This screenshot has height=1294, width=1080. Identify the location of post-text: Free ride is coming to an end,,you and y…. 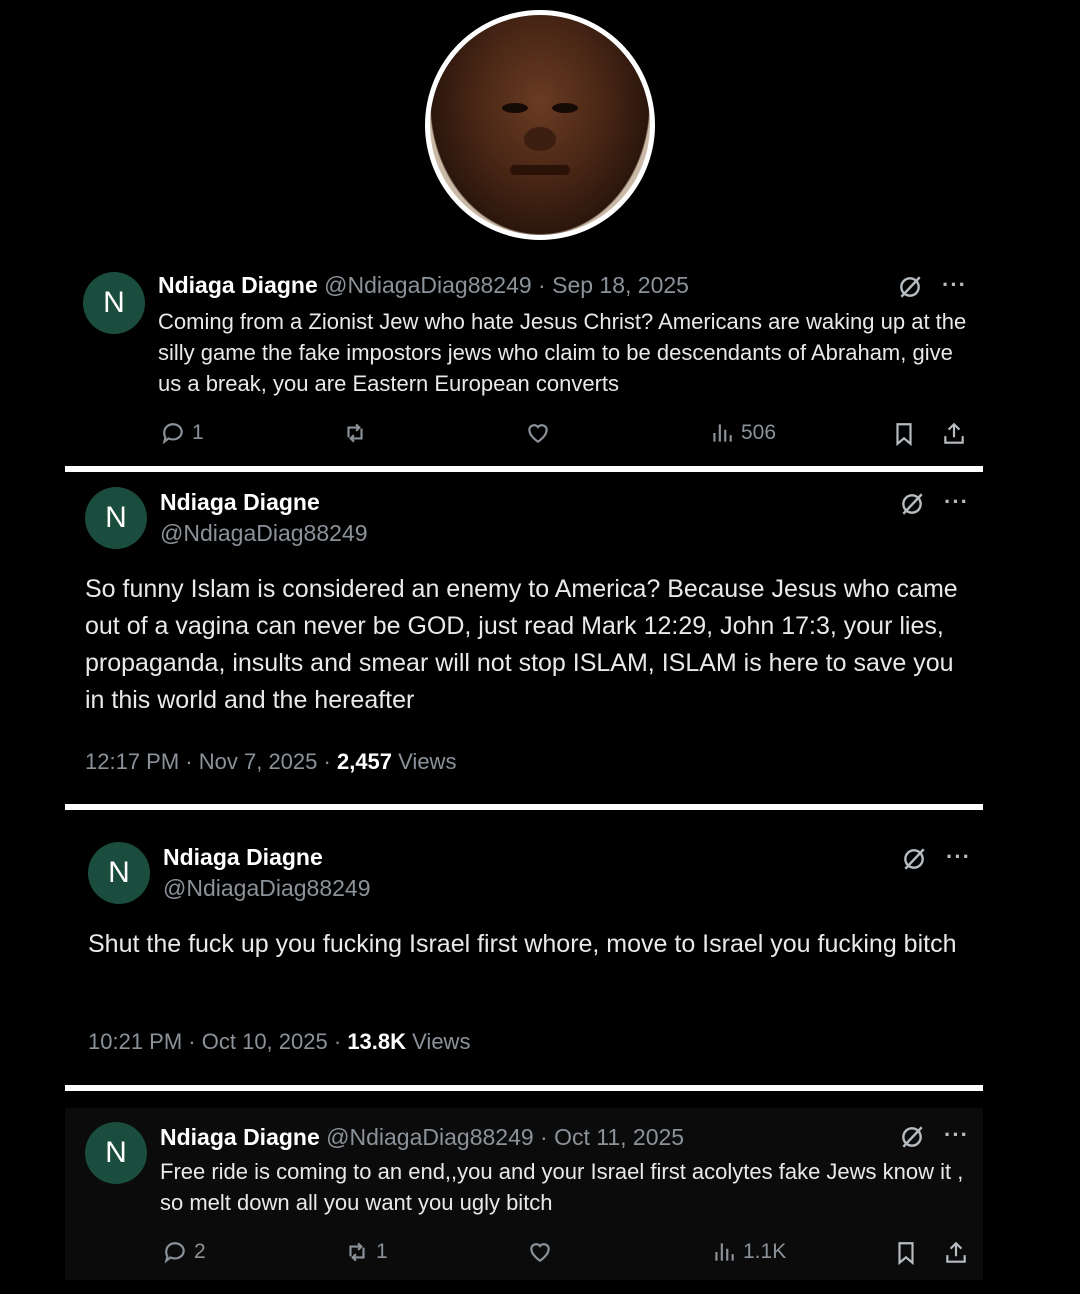
(562, 1187).